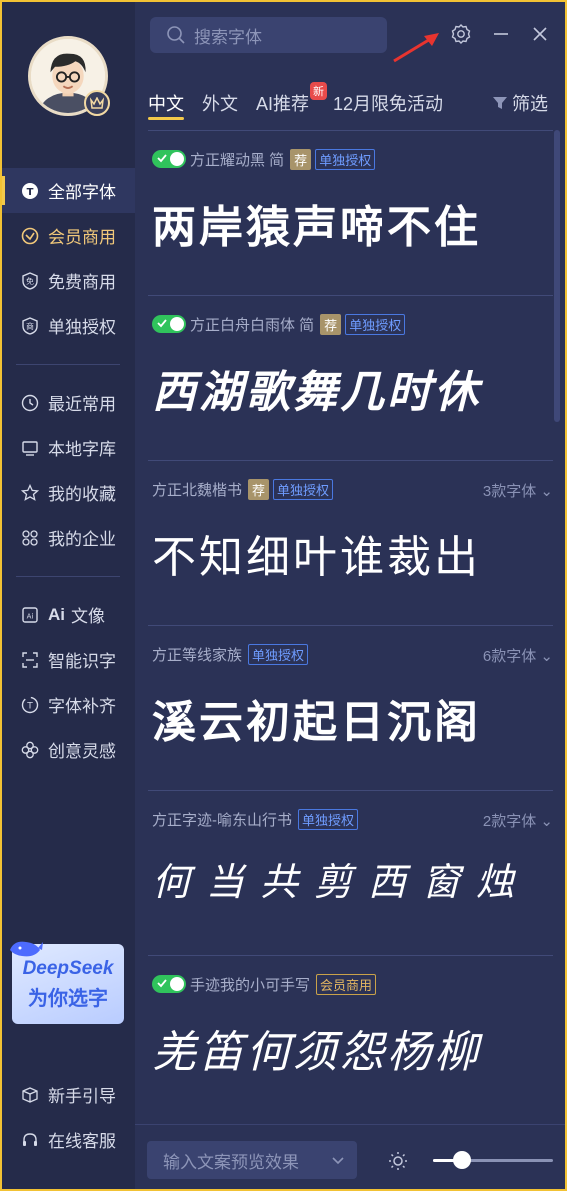 The width and height of the screenshot is (567, 1191). What do you see at coordinates (509, 656) in the screenshot?
I see `variants-label: 6款字体` at bounding box center [509, 656].